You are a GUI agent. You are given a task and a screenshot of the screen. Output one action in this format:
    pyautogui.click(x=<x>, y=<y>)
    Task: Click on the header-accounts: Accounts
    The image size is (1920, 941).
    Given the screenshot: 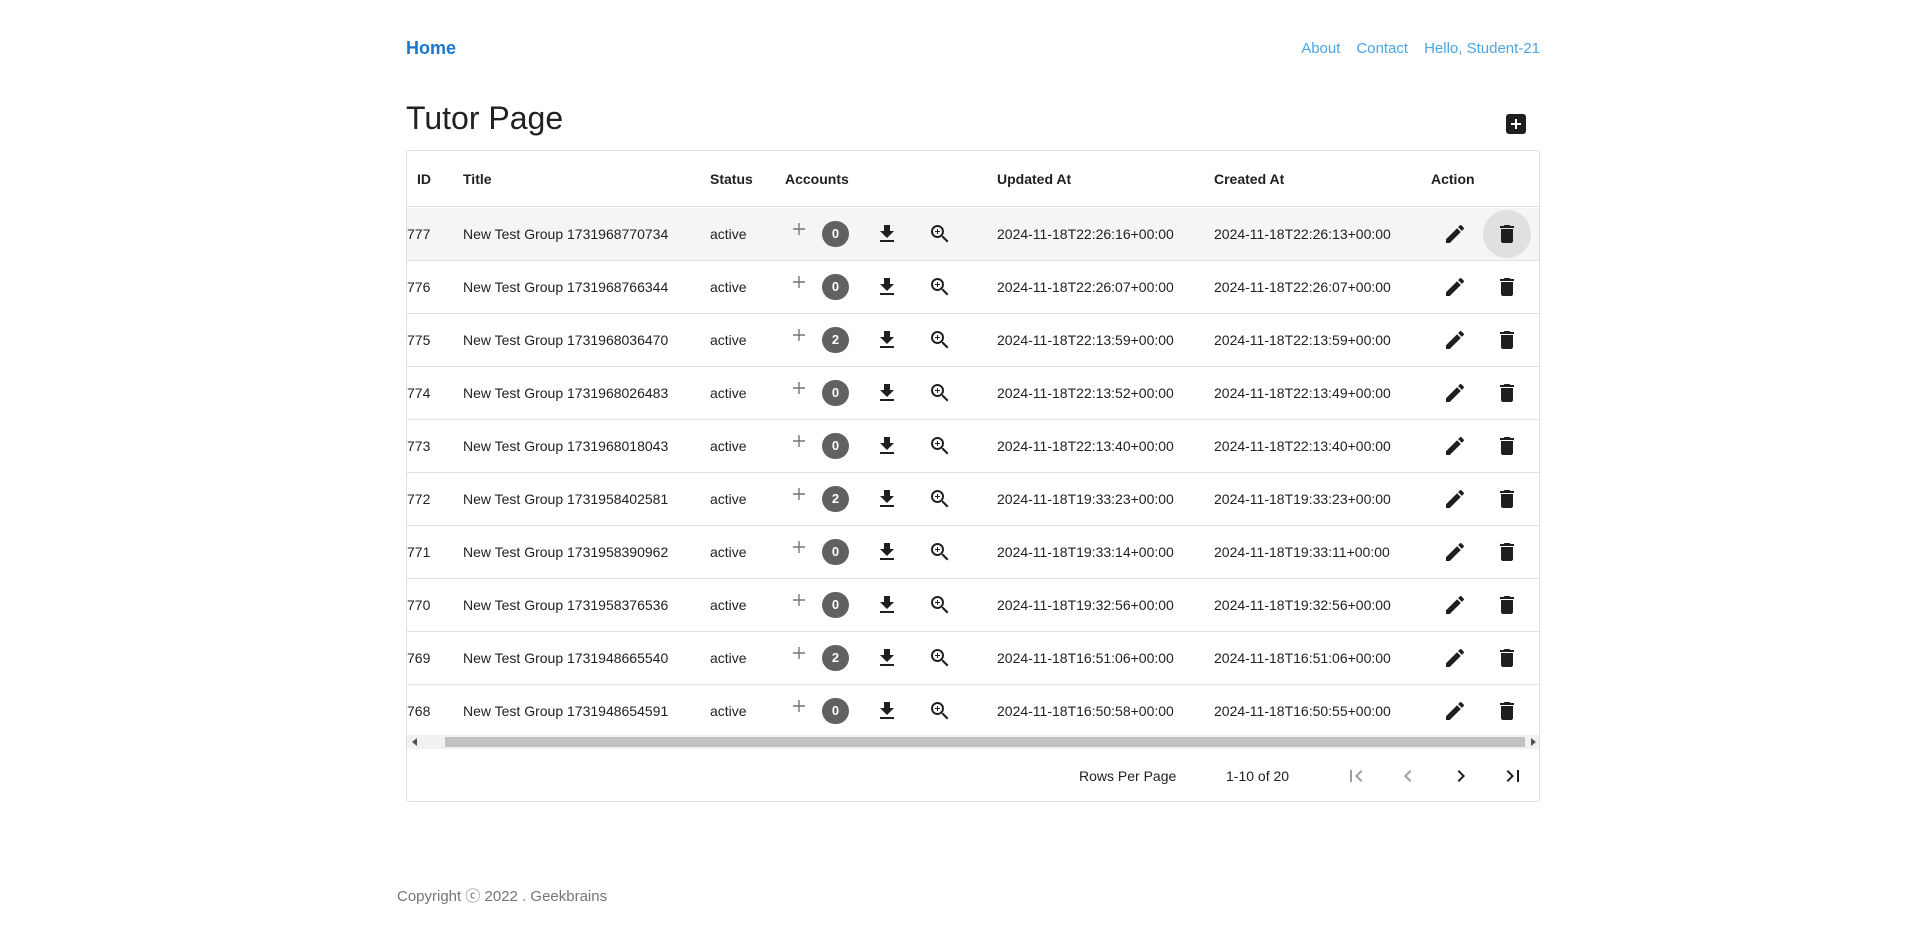 What is the action you would take?
    pyautogui.click(x=817, y=179)
    